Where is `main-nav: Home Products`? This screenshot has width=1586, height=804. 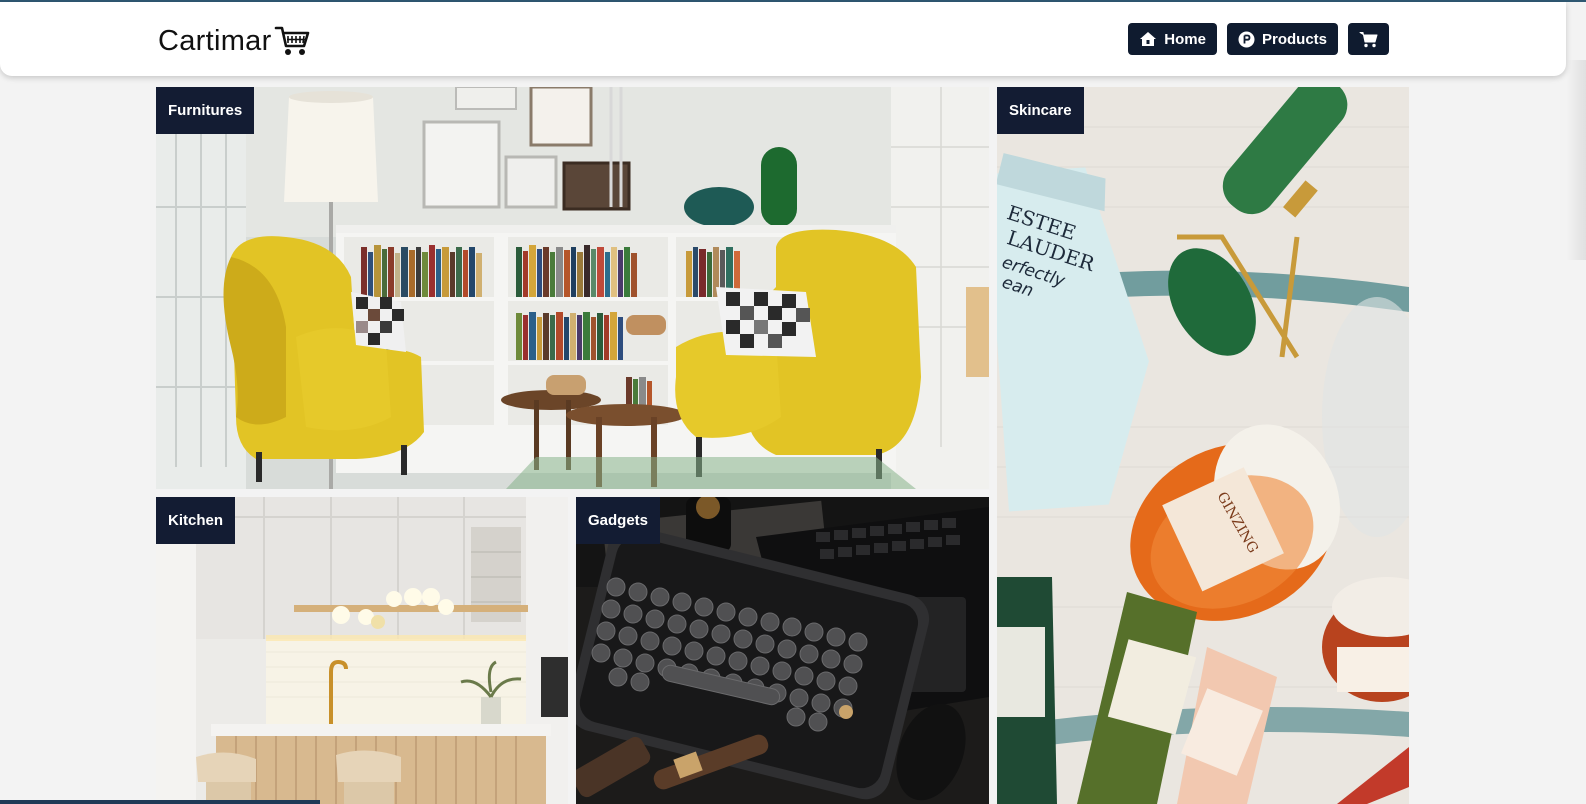
main-nav: Home Products is located at coordinates (1258, 39).